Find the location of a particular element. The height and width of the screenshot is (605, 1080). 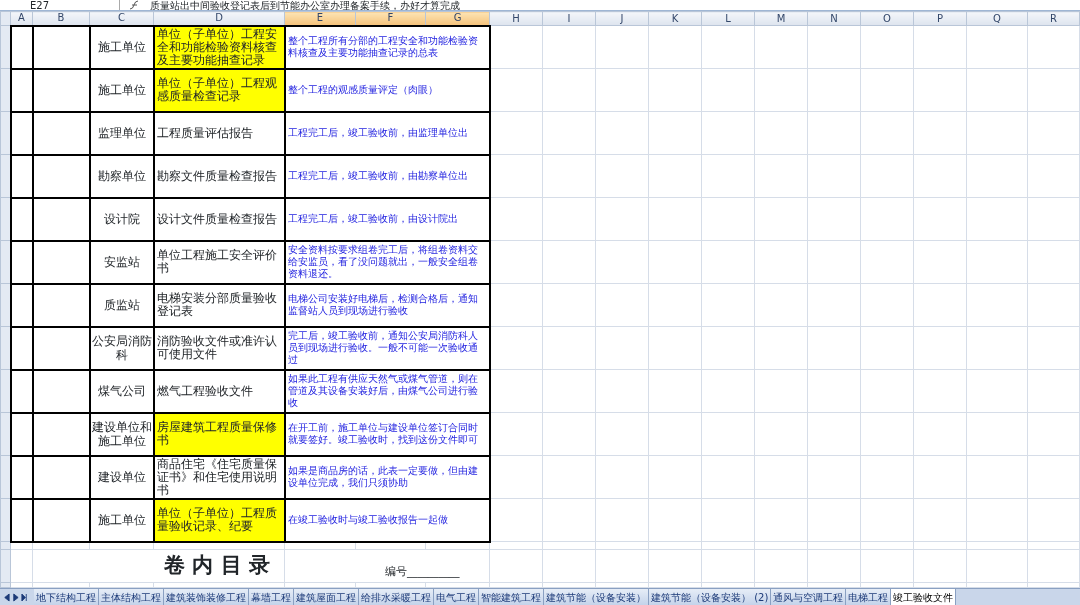

column-header: M is located at coordinates (781, 18).